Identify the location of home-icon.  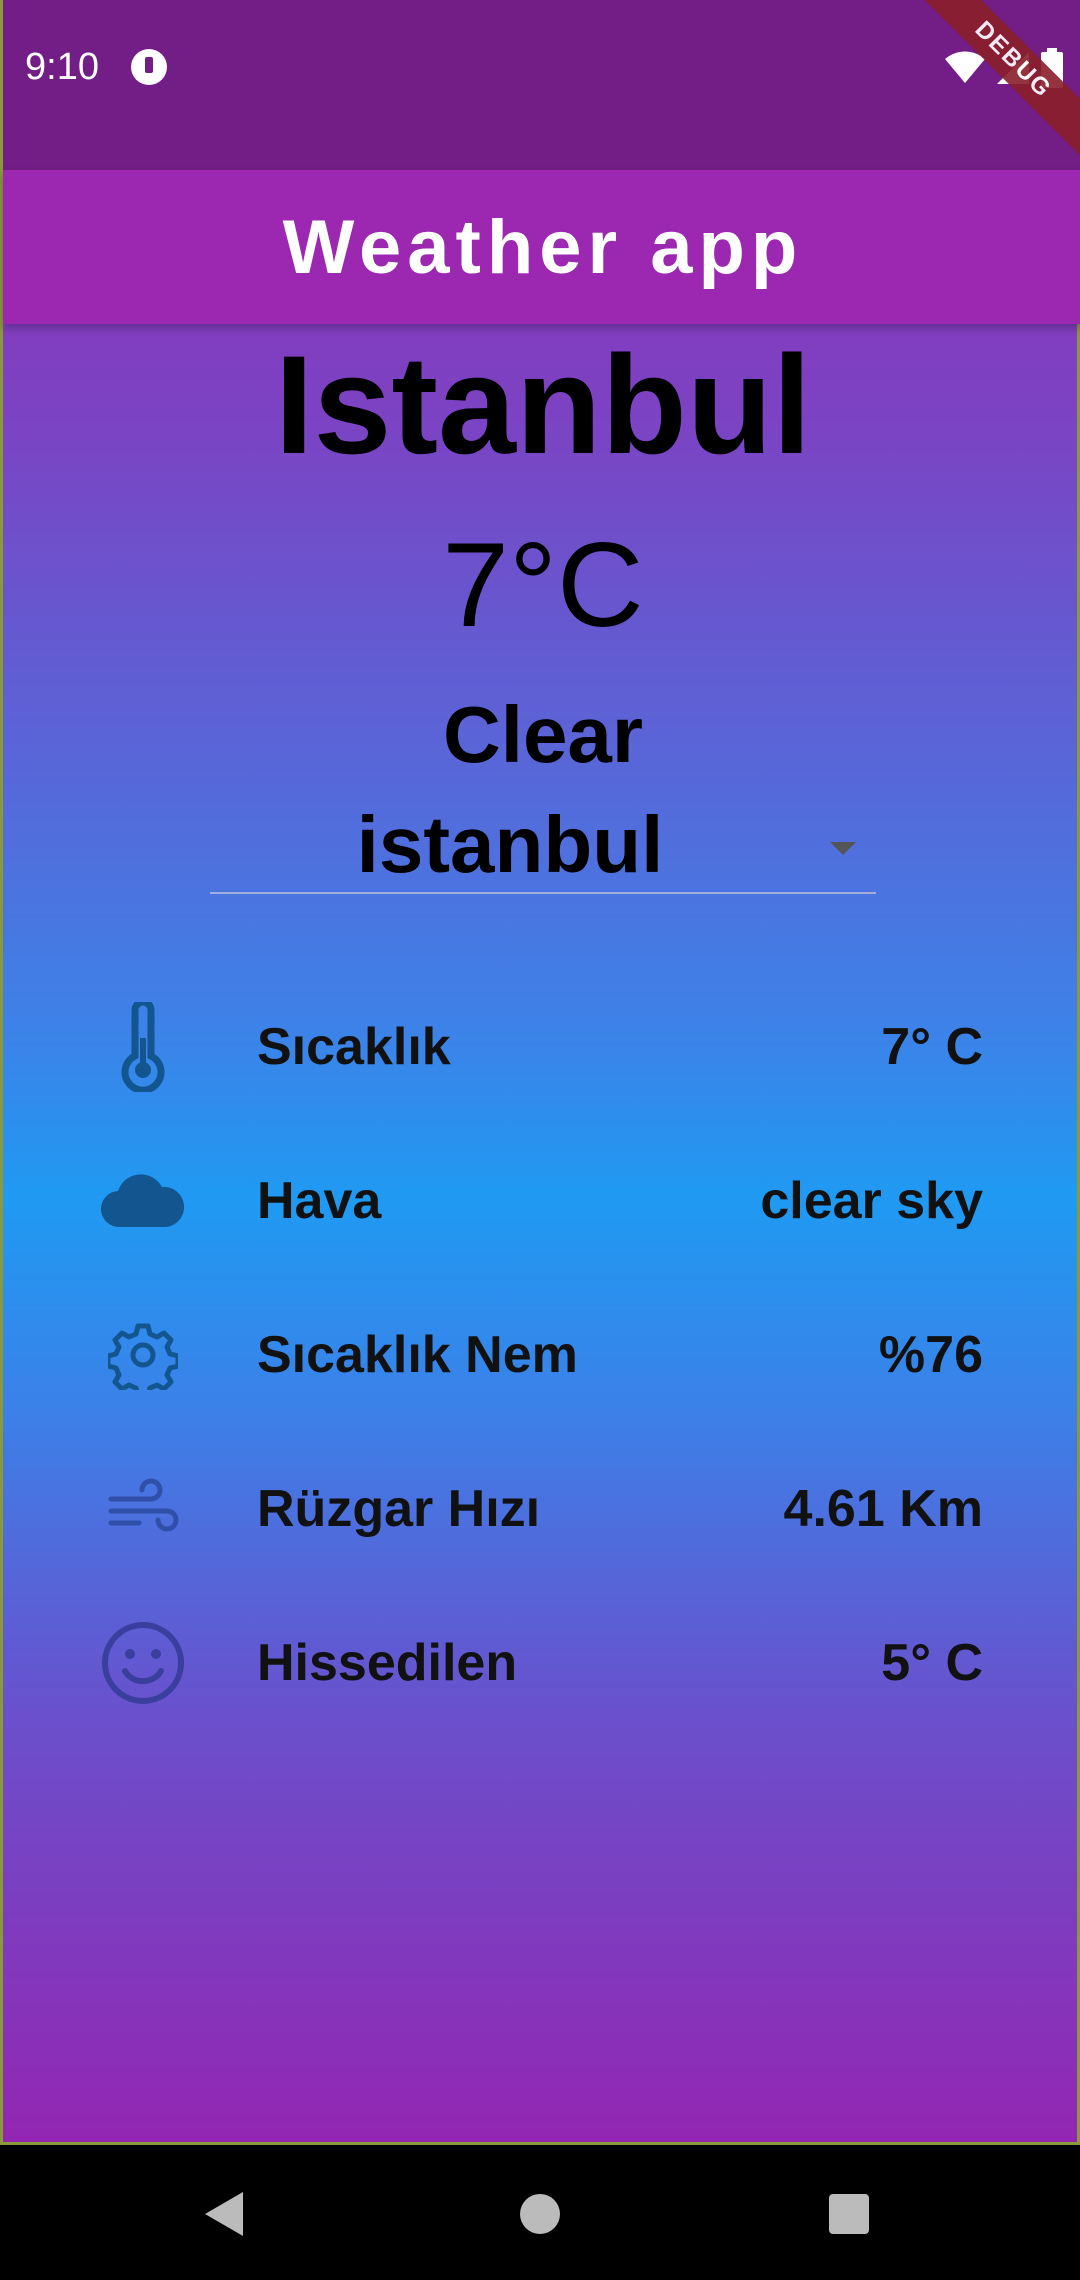
(540, 2214).